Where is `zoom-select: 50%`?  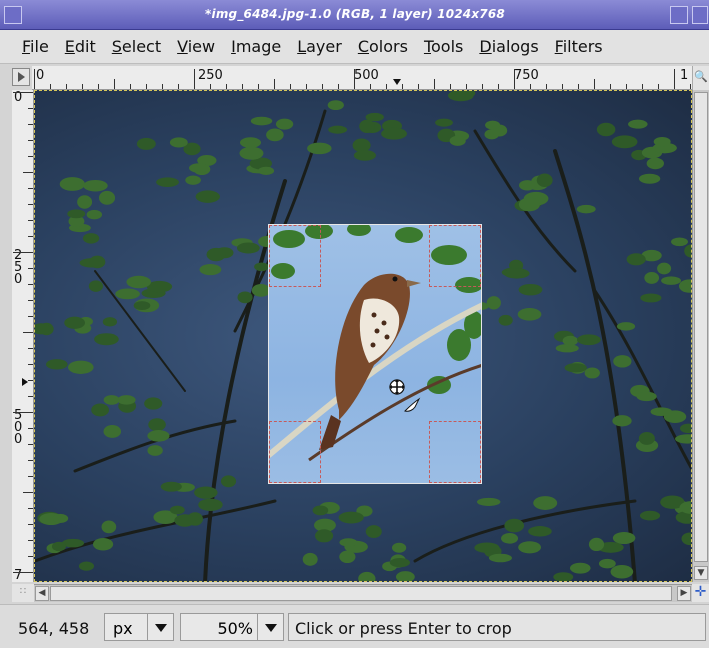
zoom-select: 50% is located at coordinates (232, 627).